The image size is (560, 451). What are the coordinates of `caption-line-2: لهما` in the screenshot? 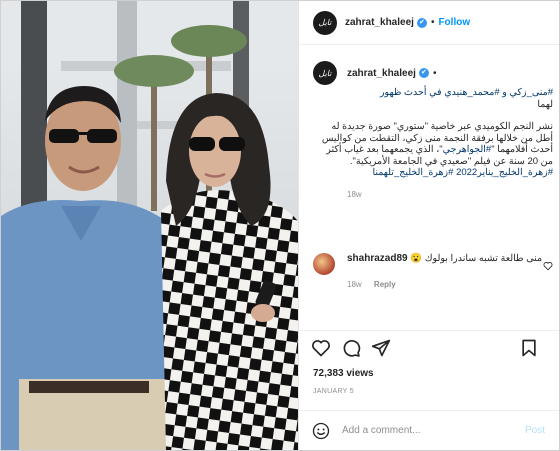 It's located at (545, 104).